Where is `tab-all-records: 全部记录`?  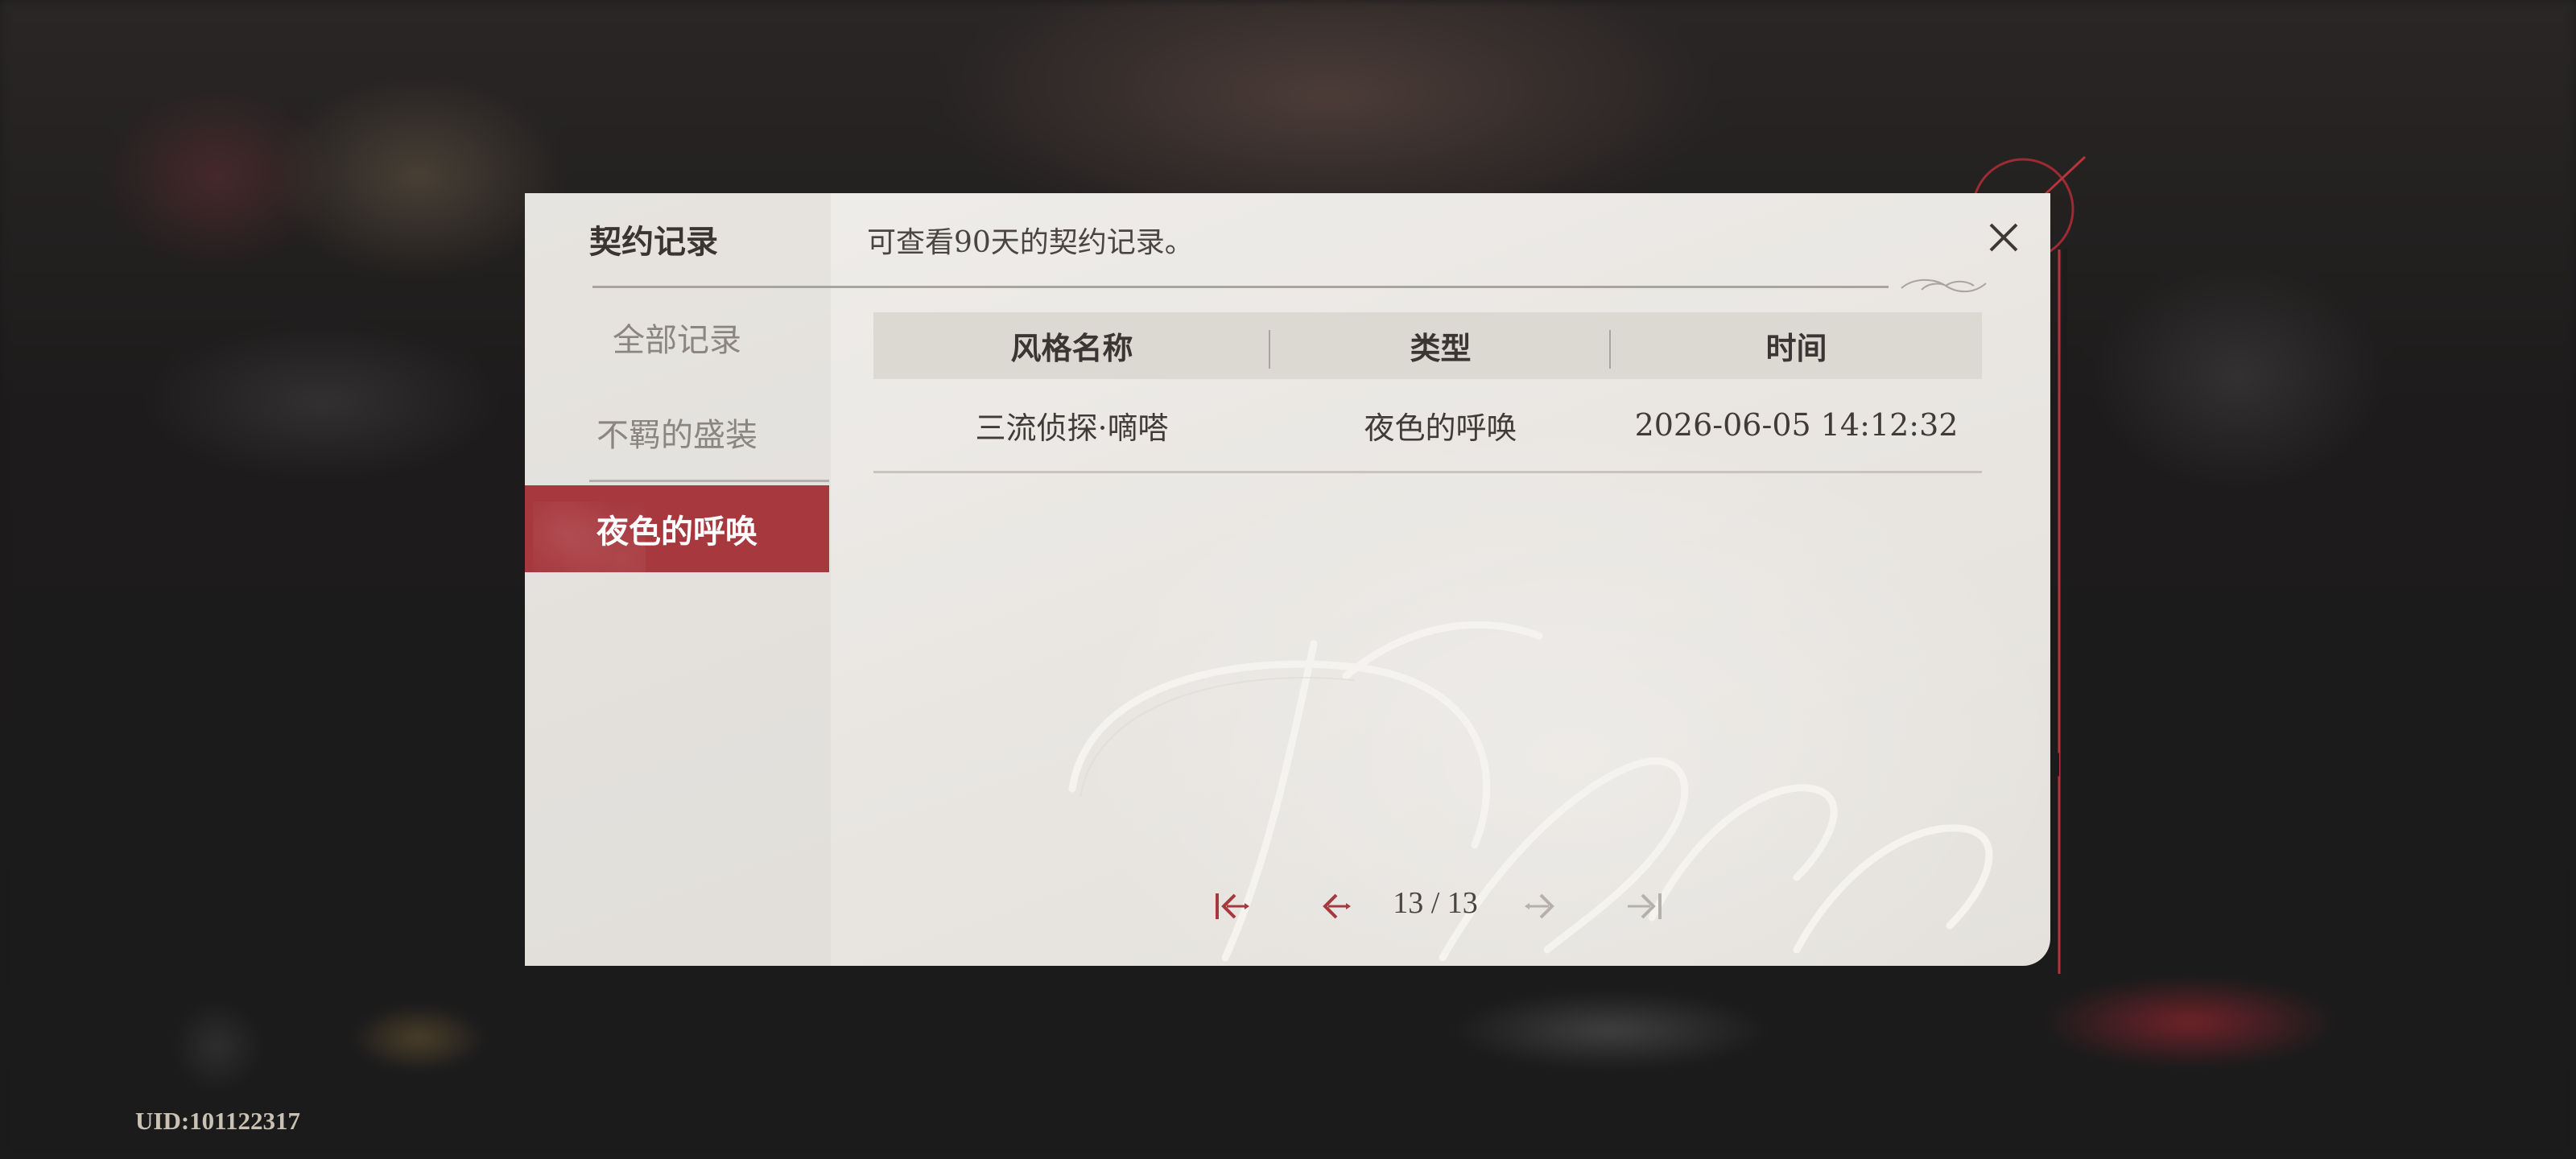
tab-all-records: 全部记录 is located at coordinates (677, 337).